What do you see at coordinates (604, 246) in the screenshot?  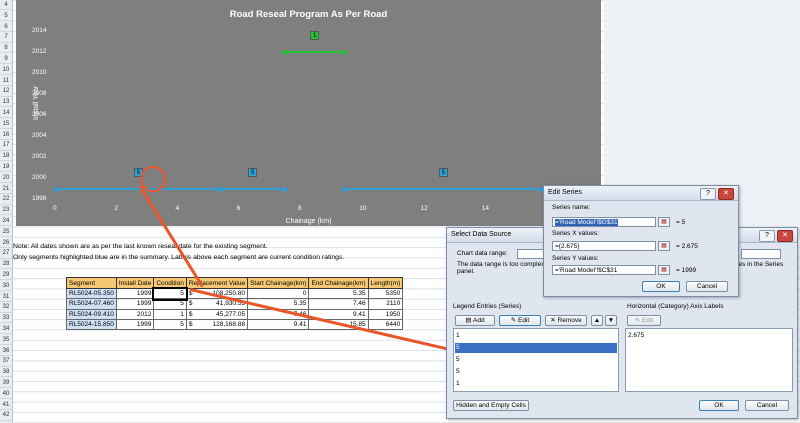 I see `series-x-input: ={2.675}` at bounding box center [604, 246].